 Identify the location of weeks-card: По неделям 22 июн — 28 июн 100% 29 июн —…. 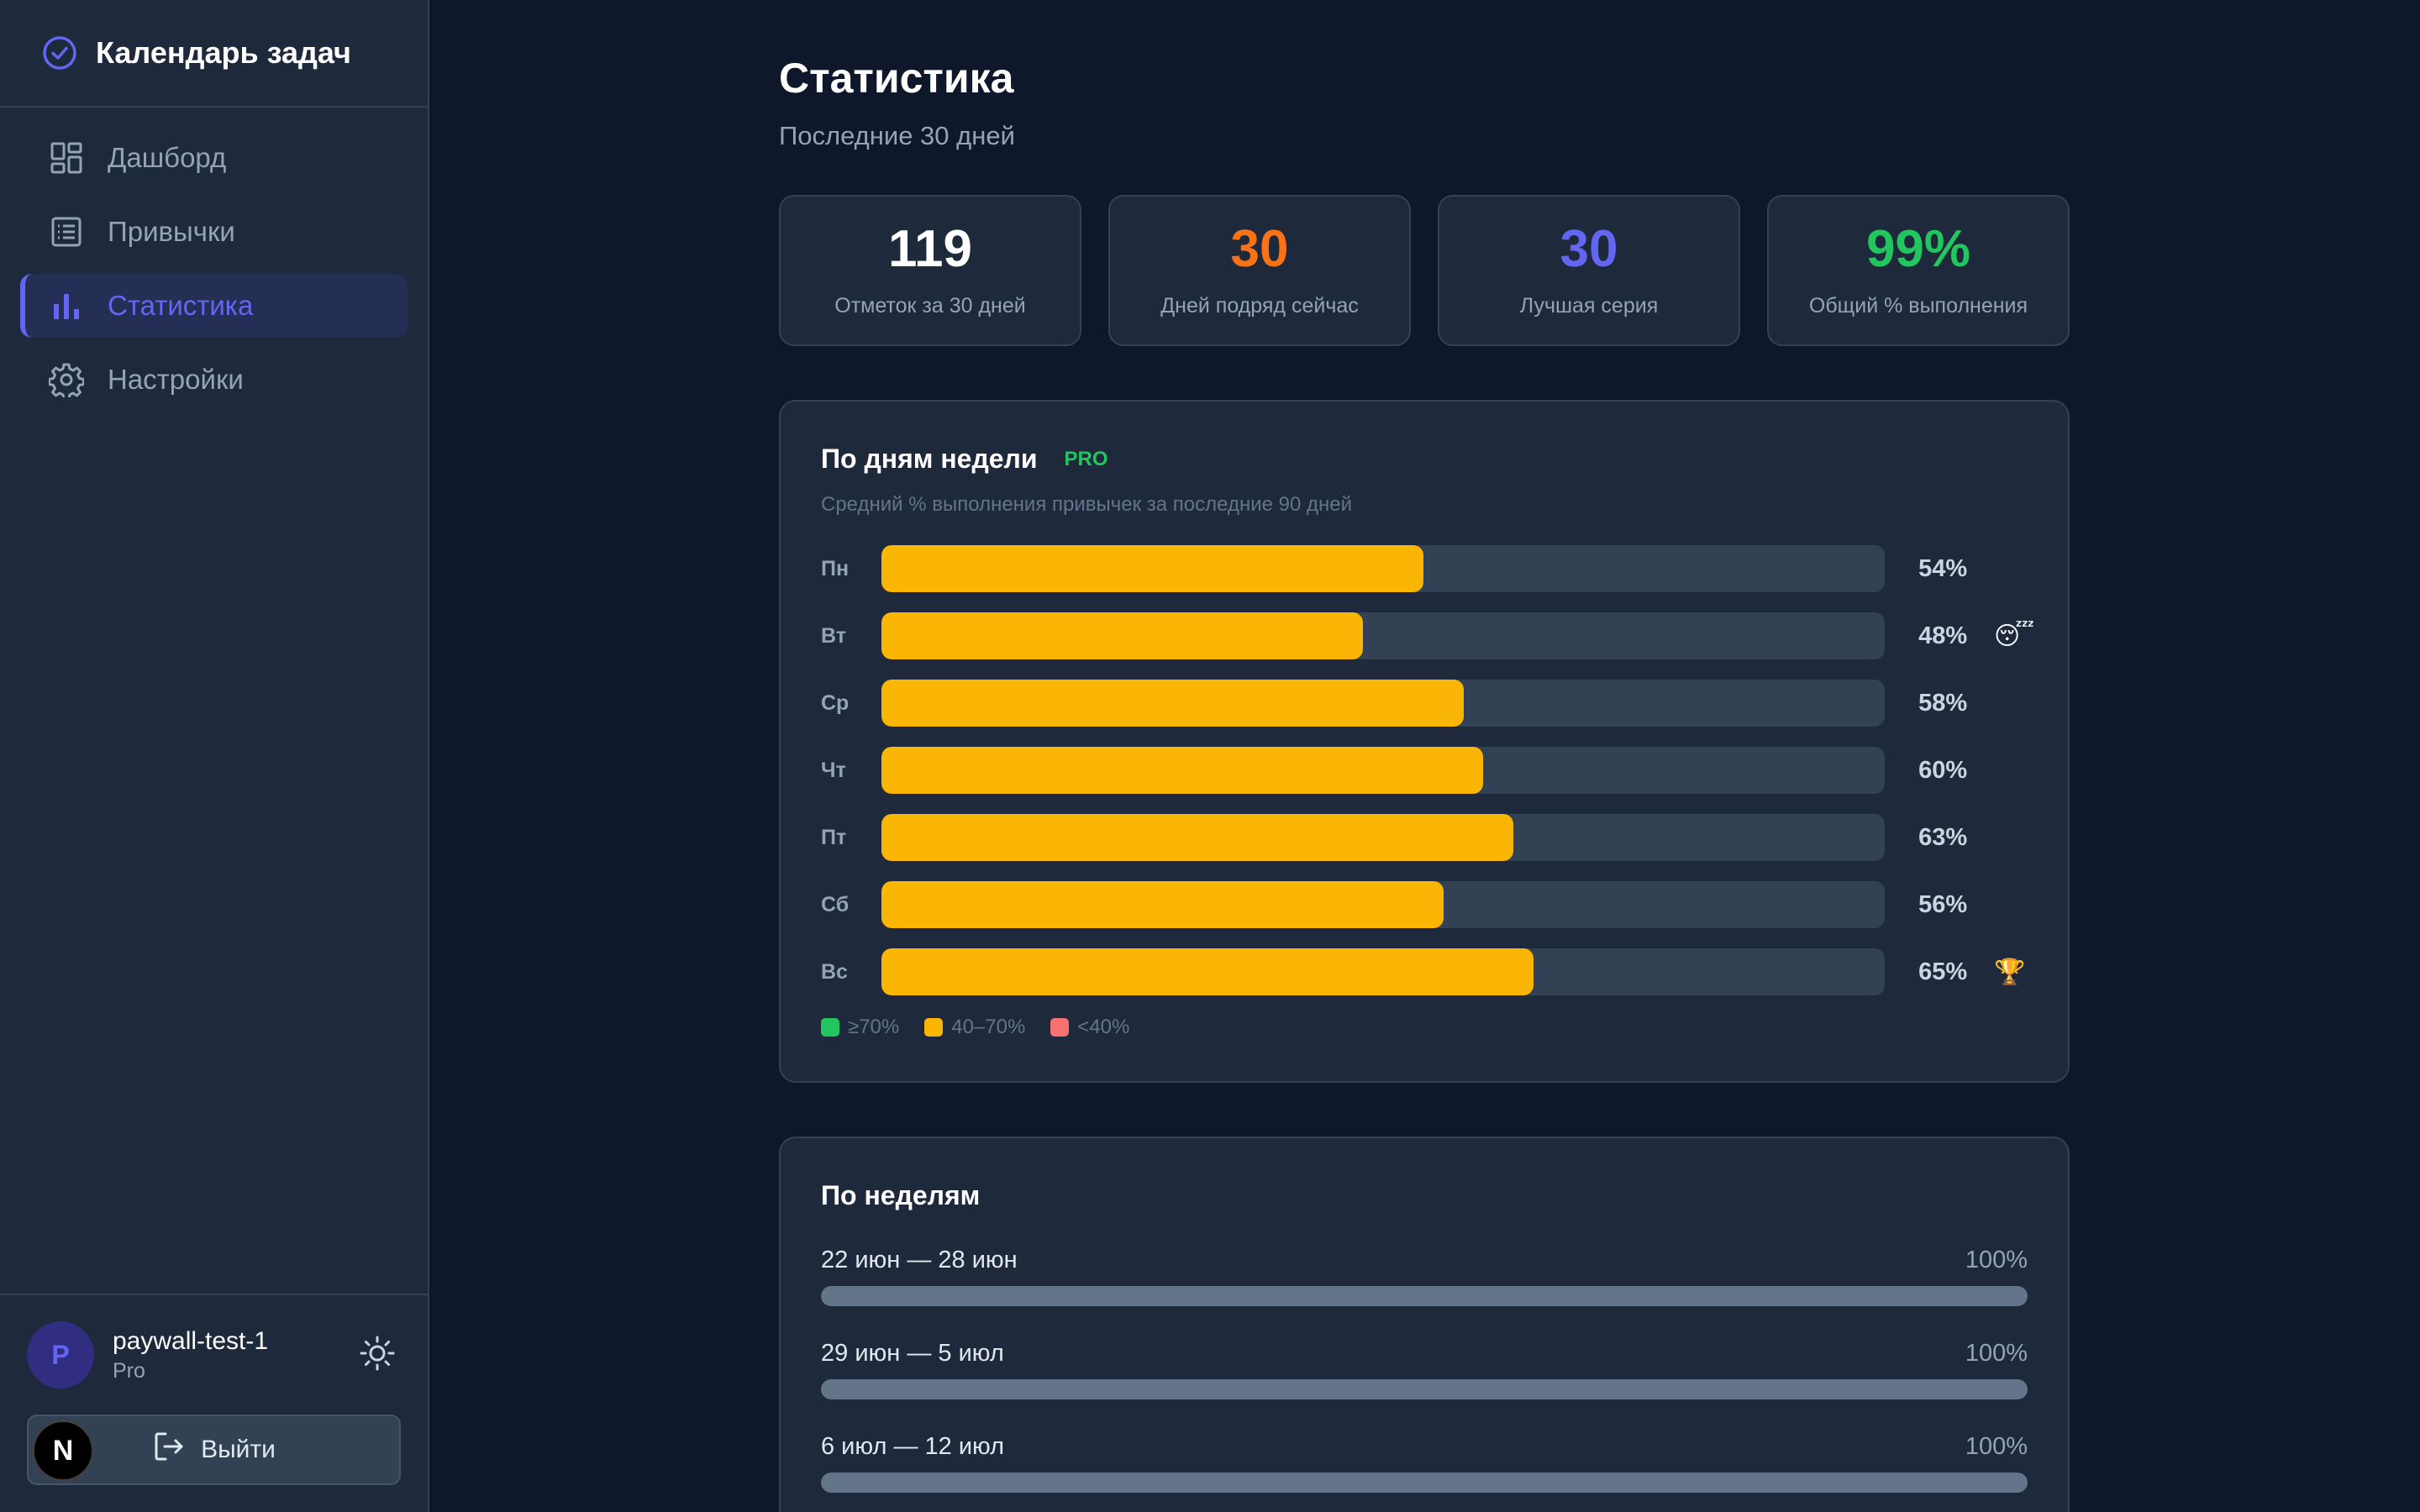
(1424, 1324).